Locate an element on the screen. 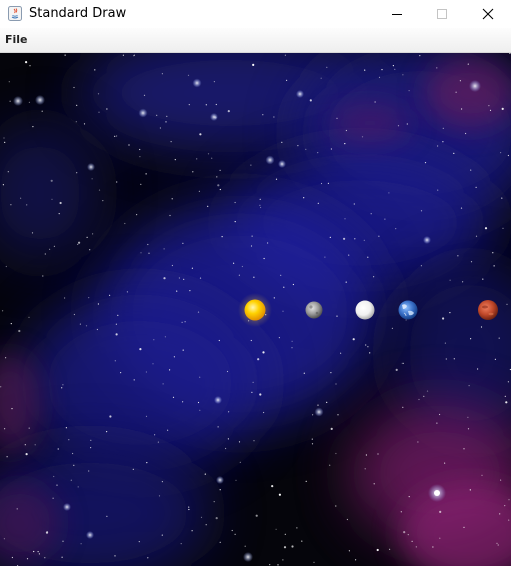 The image size is (511, 566). title-bar: Standard Draw is located at coordinates (255, 14).